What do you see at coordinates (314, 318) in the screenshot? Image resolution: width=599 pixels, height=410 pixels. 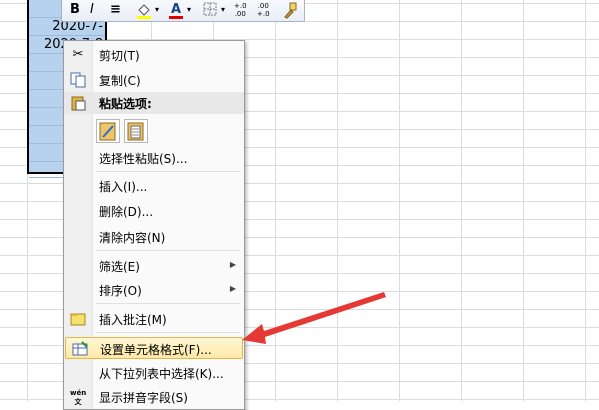 I see `annotation-arrow-icon` at bounding box center [314, 318].